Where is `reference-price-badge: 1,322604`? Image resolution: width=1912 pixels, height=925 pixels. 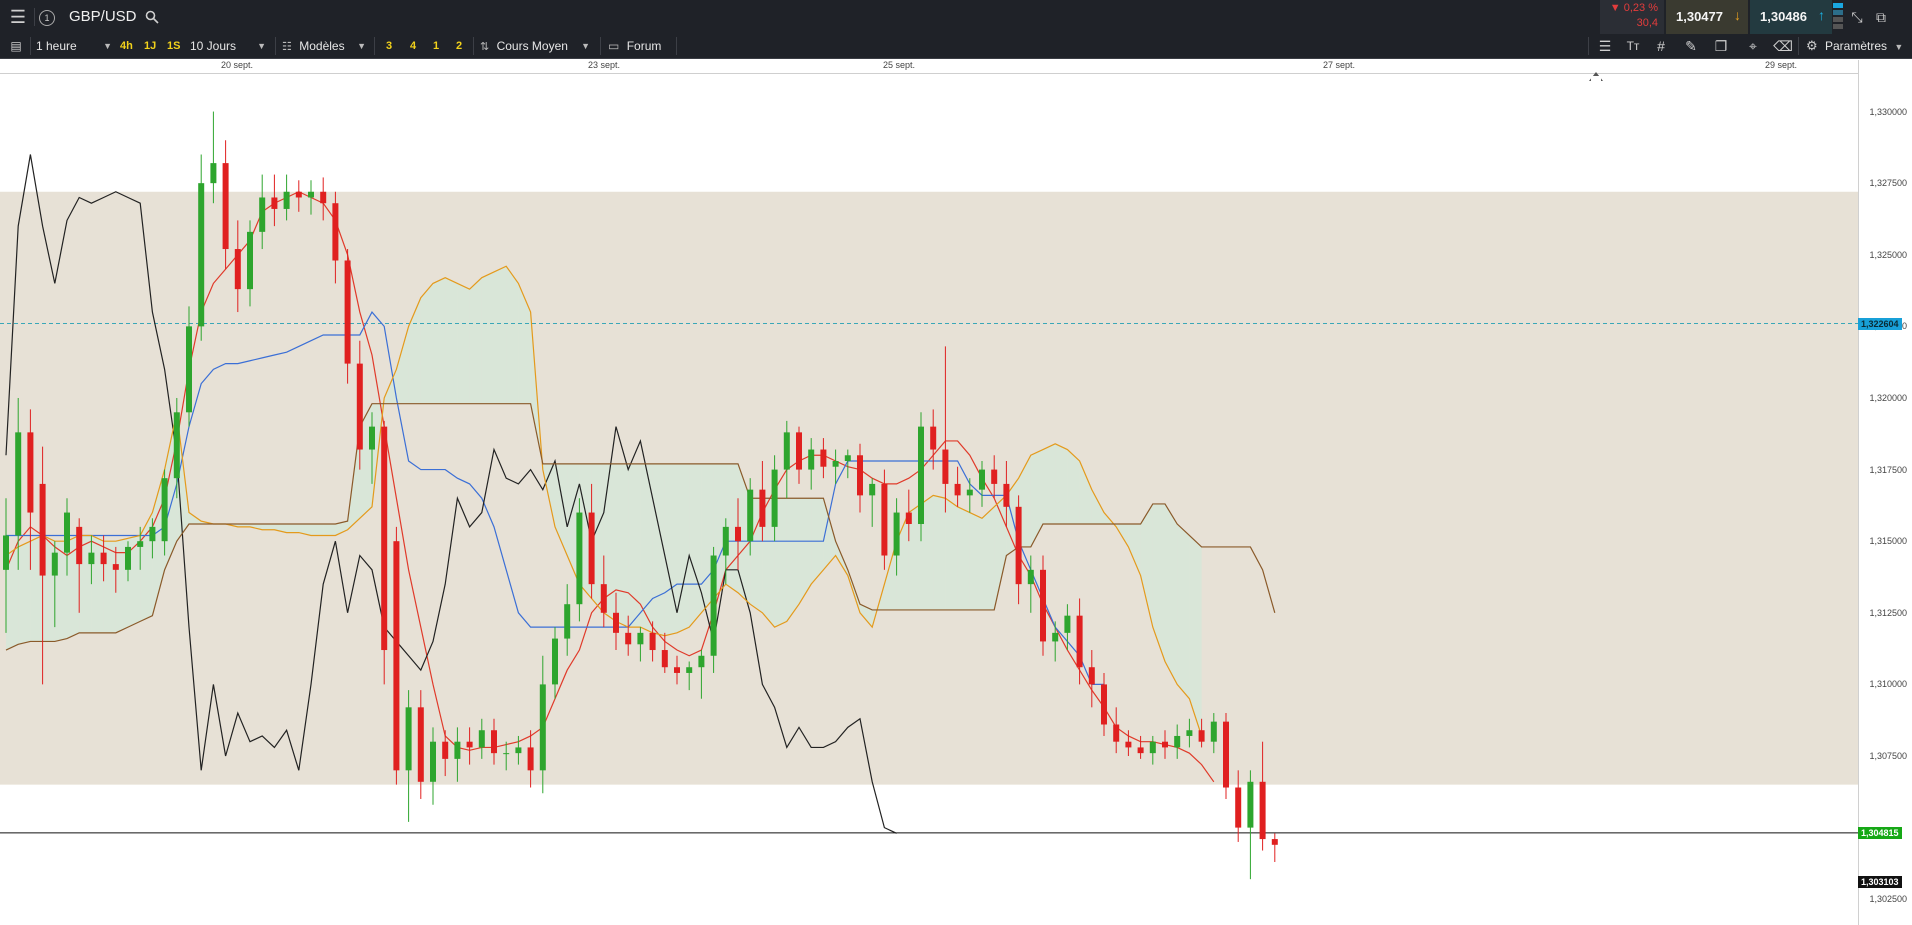
reference-price-badge: 1,322604 is located at coordinates (1880, 323).